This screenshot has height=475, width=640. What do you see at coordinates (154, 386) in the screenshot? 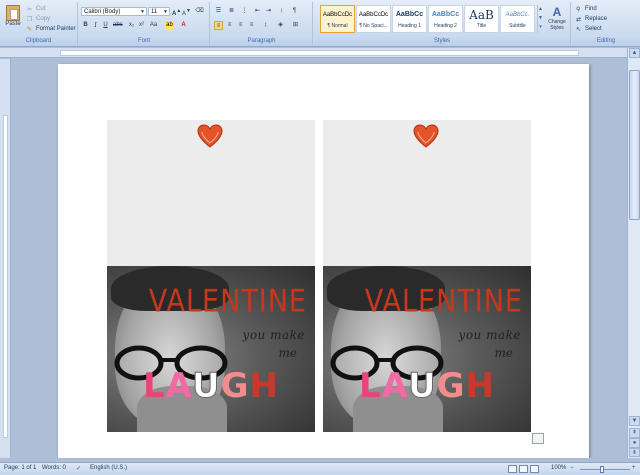
I see `laugh-letter: L` at bounding box center [154, 386].